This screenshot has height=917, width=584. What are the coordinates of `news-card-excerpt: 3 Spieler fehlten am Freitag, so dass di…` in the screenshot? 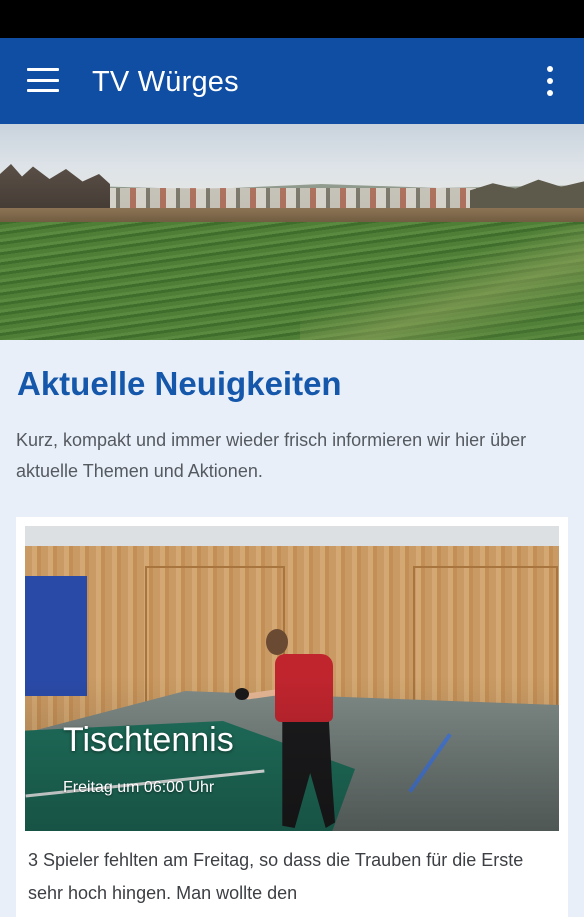 It's located at (276, 876).